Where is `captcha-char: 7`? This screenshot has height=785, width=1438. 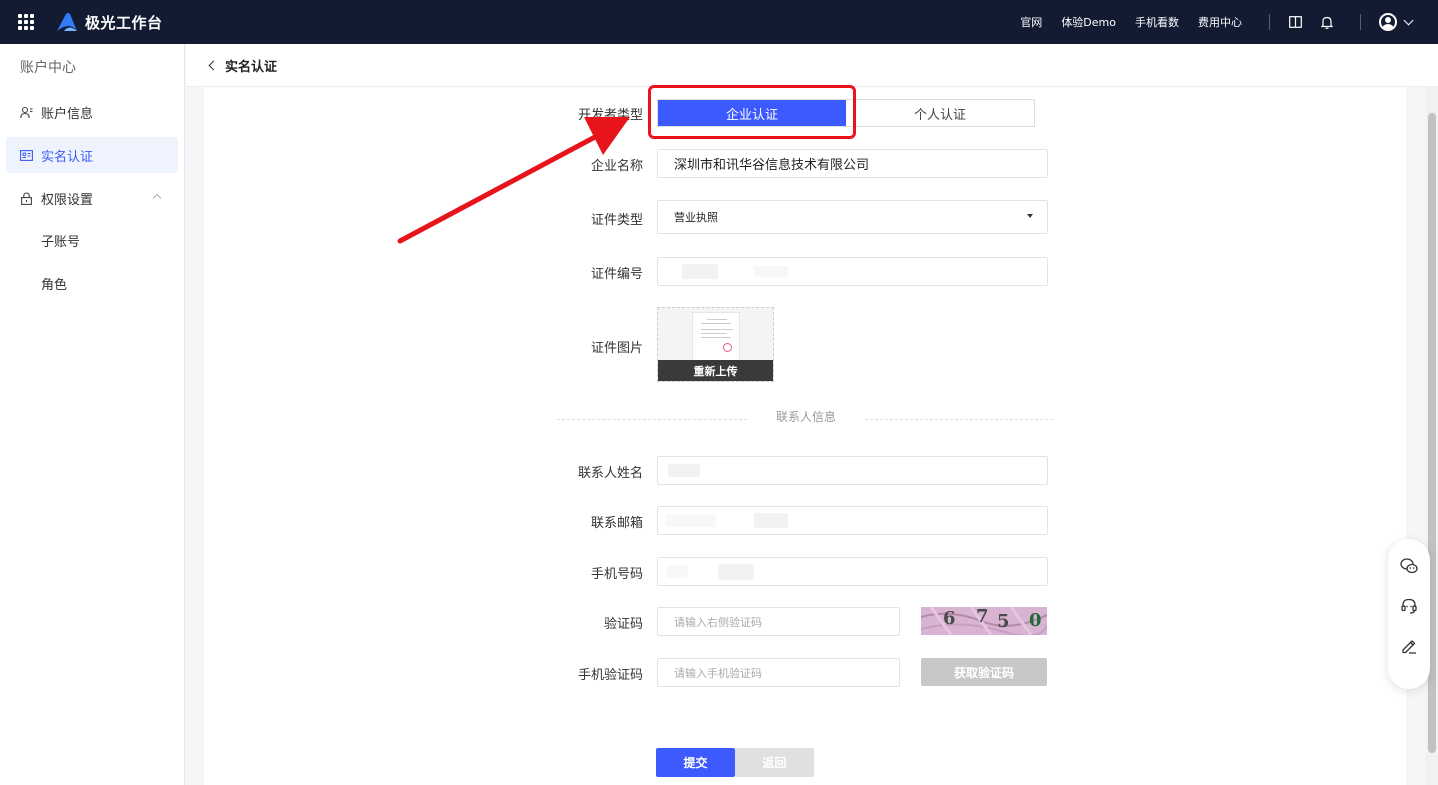
captcha-char: 7 is located at coordinates (982, 617).